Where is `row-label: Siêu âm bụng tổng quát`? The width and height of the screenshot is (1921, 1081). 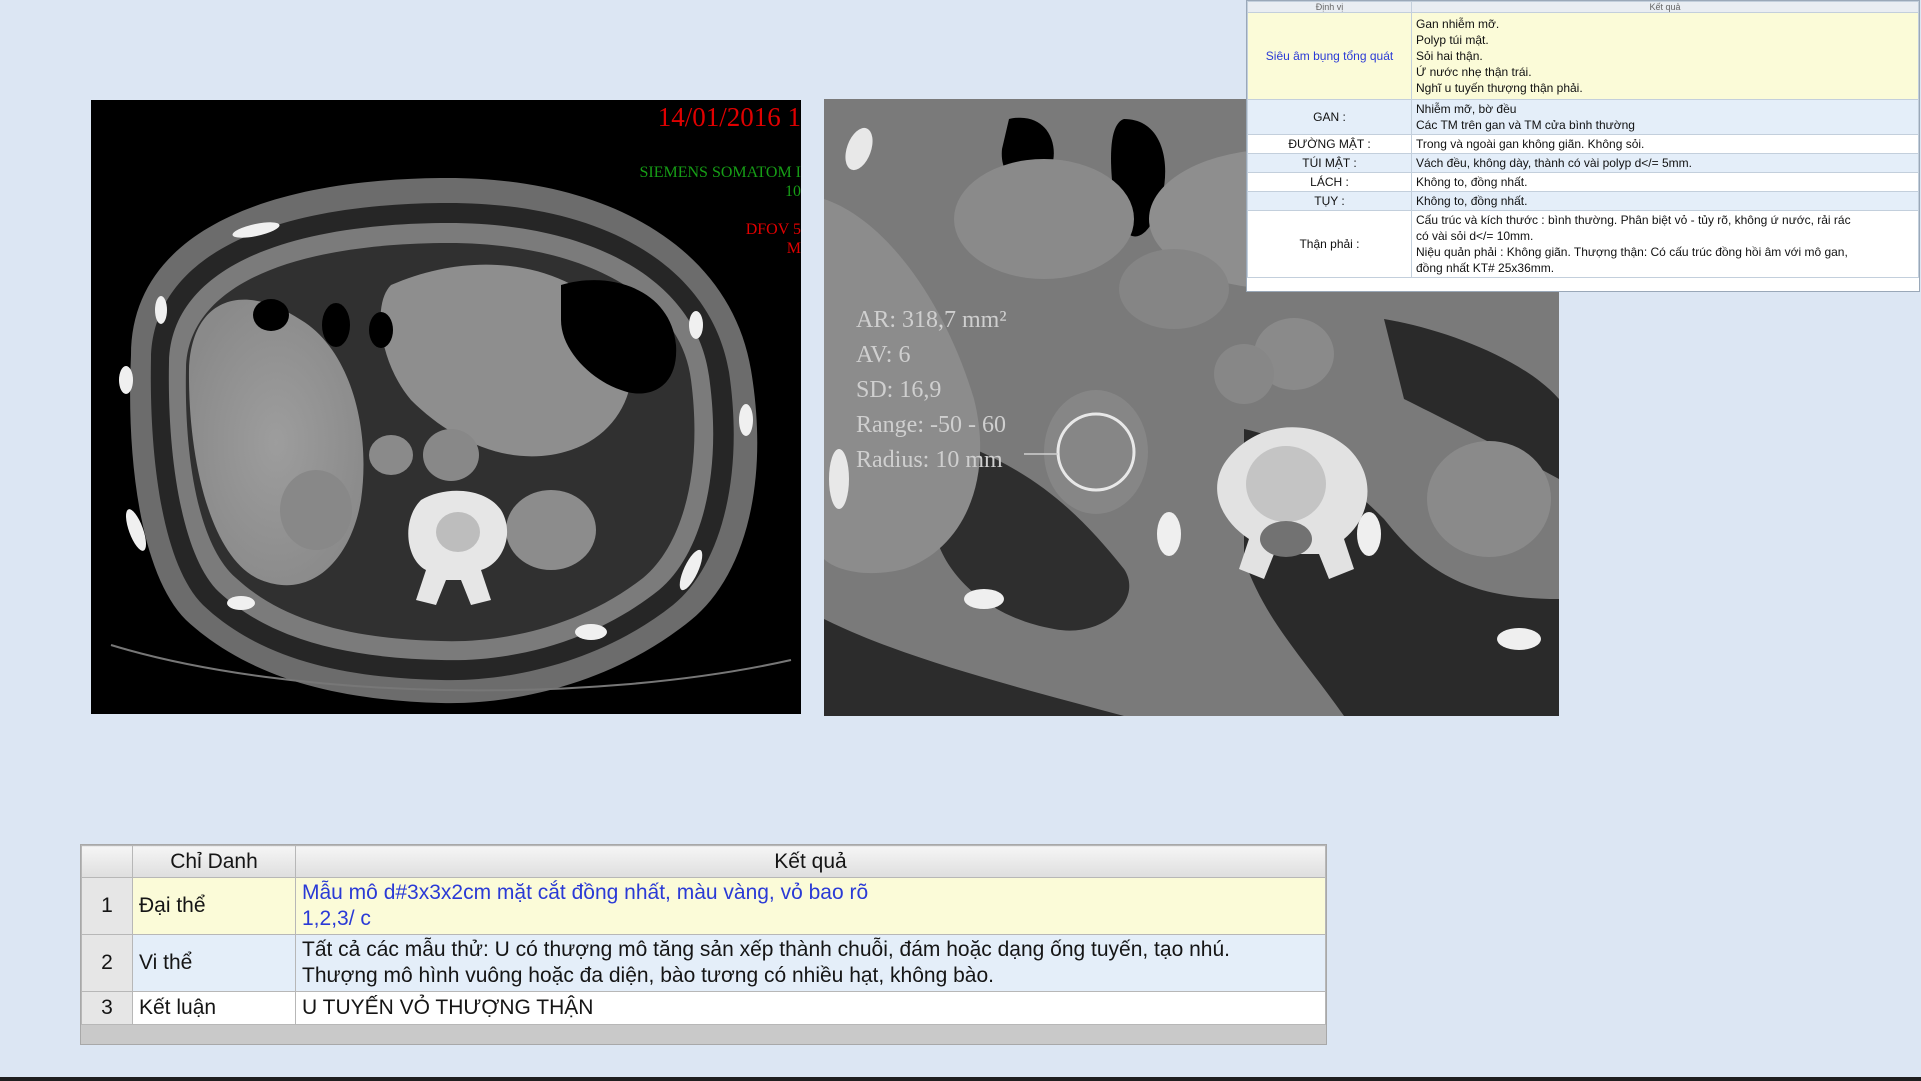 row-label: Siêu âm bụng tổng quát is located at coordinates (1329, 56).